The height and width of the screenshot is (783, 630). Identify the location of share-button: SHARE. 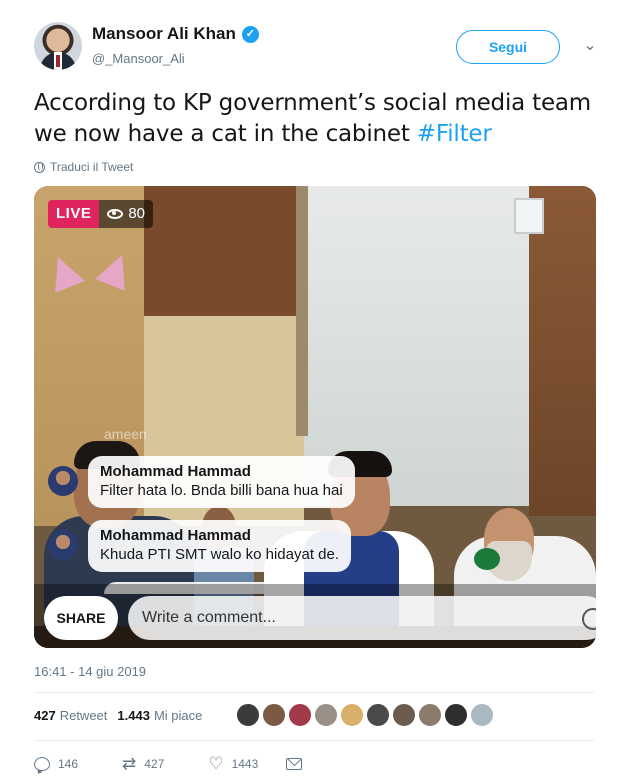
(81, 618).